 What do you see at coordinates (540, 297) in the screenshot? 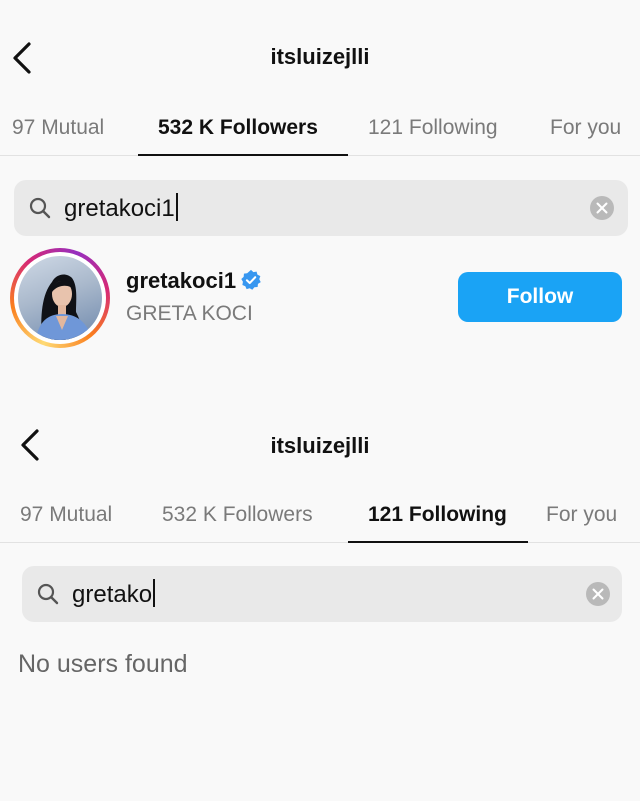
I see `follow-button: Follow` at bounding box center [540, 297].